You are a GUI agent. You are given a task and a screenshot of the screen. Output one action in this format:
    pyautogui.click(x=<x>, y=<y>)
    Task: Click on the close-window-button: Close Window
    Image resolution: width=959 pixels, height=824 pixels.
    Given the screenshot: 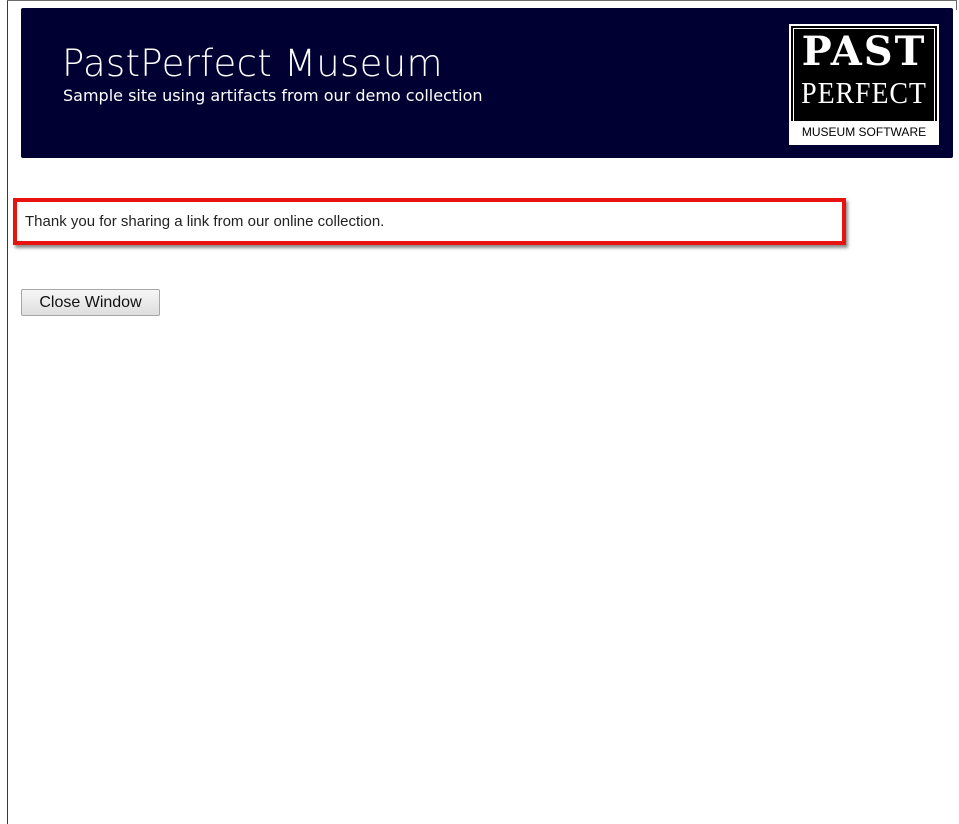 What is the action you would take?
    pyautogui.click(x=90, y=302)
    